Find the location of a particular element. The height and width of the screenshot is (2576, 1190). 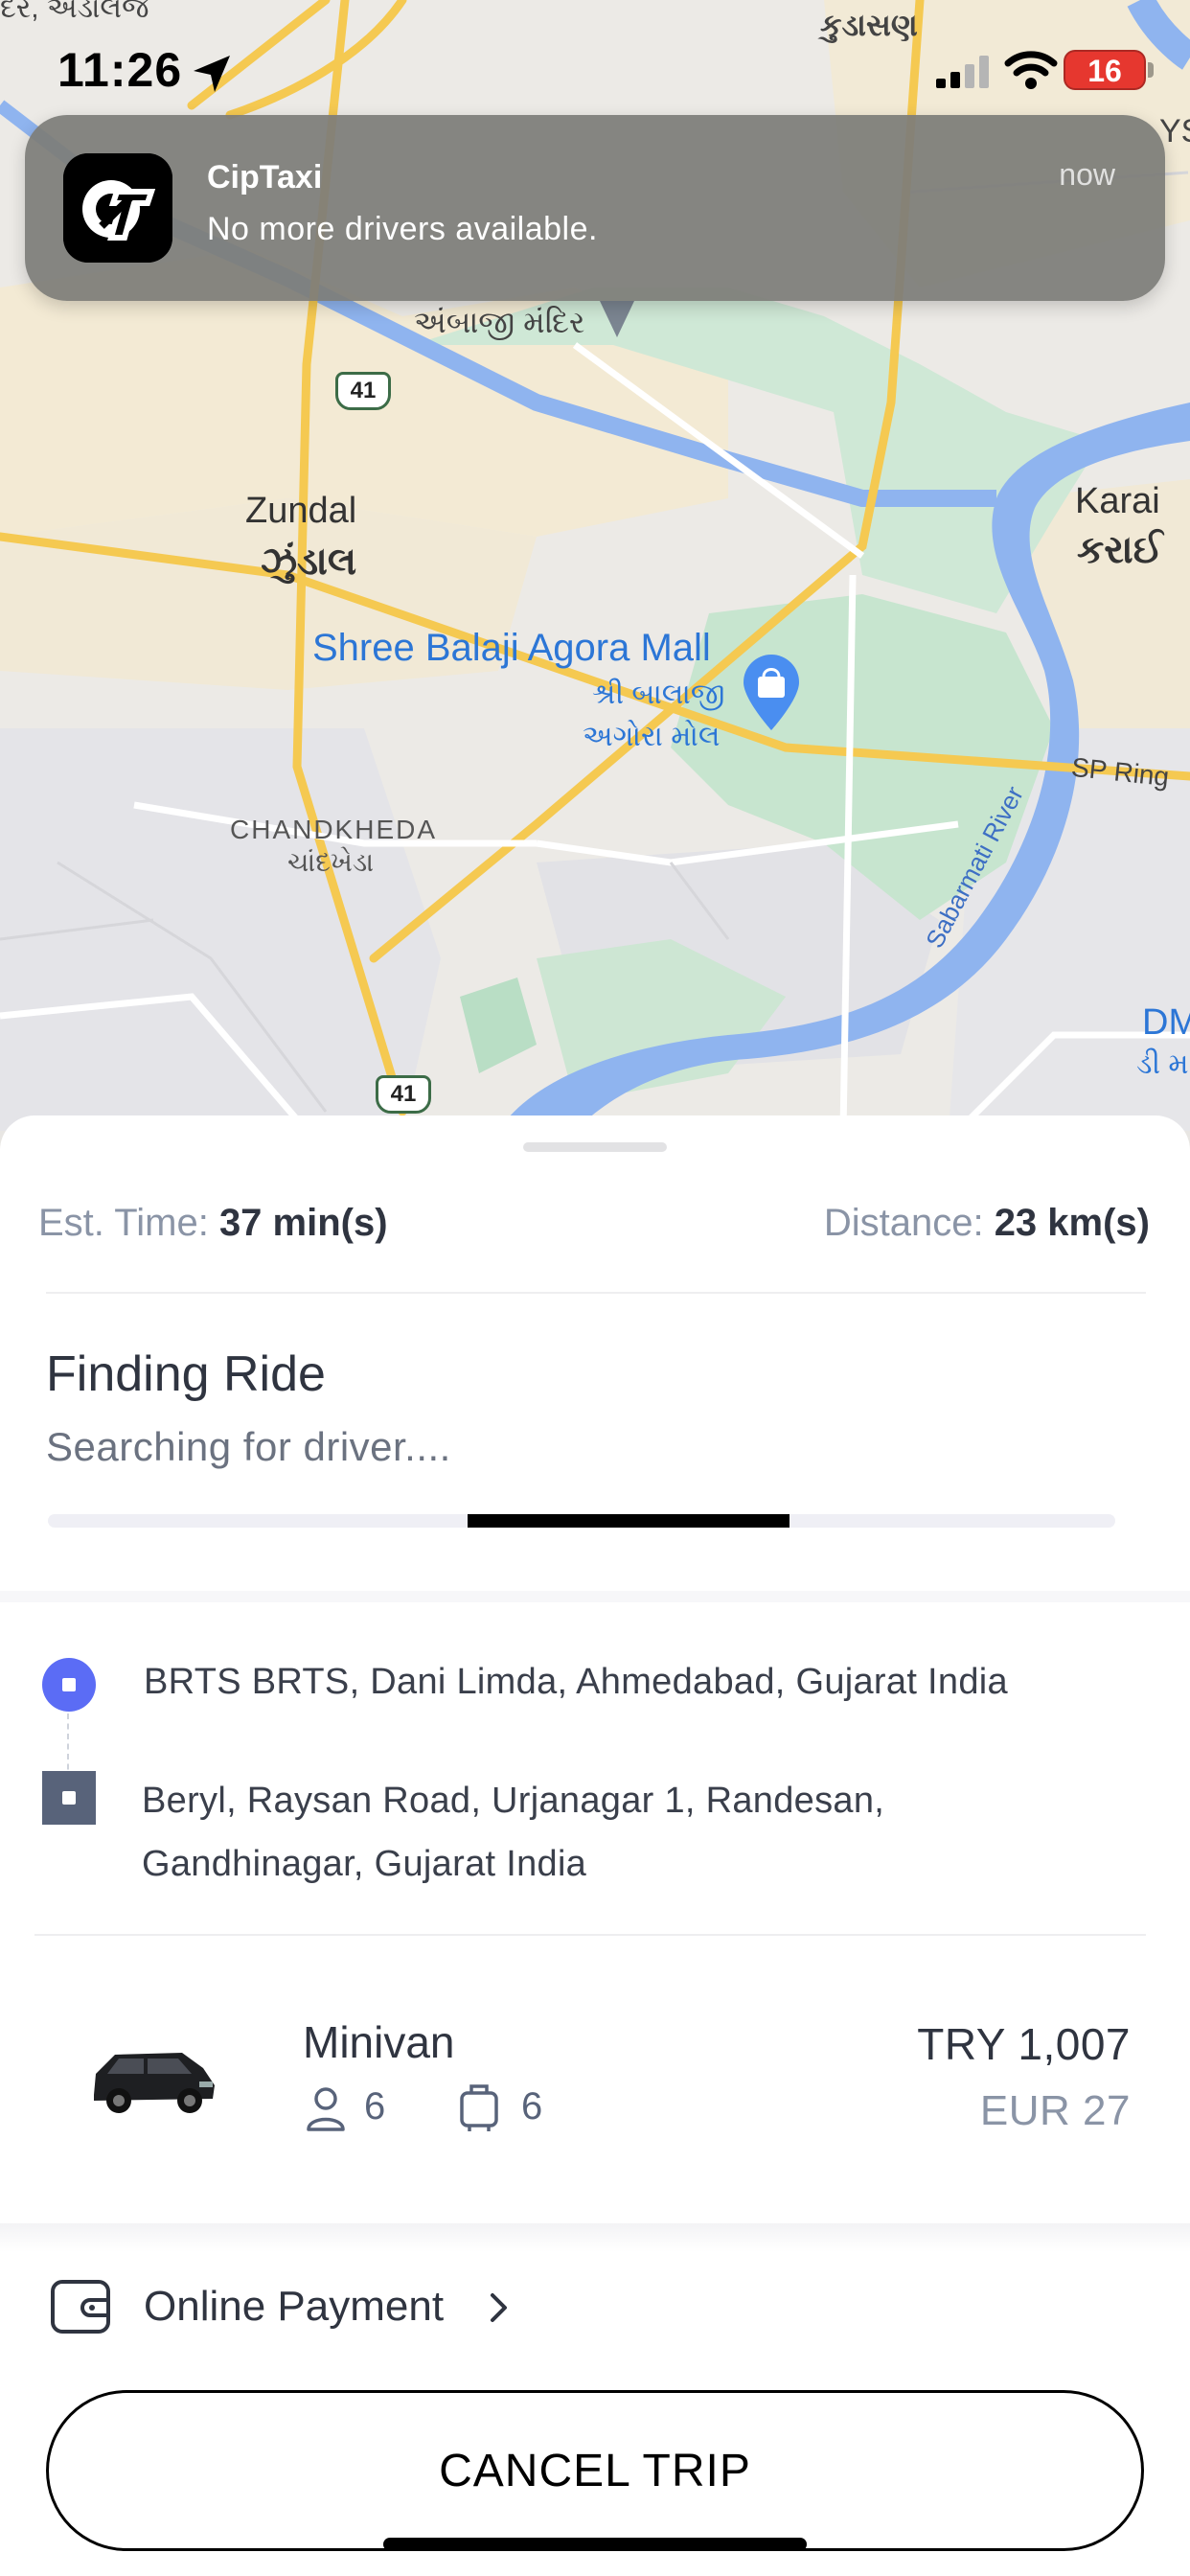

home-indicator is located at coordinates (595, 2544).